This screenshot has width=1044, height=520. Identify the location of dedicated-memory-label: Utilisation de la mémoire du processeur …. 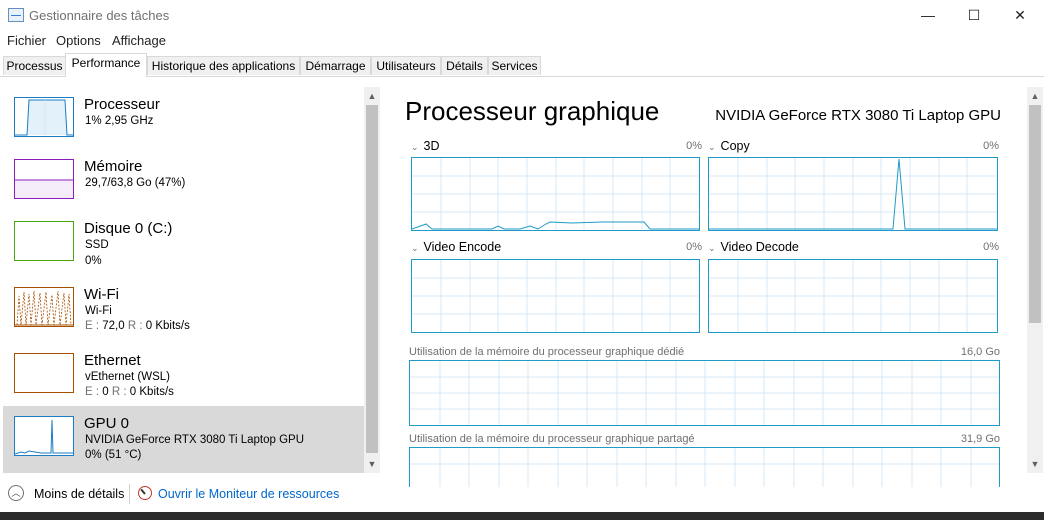
(547, 352).